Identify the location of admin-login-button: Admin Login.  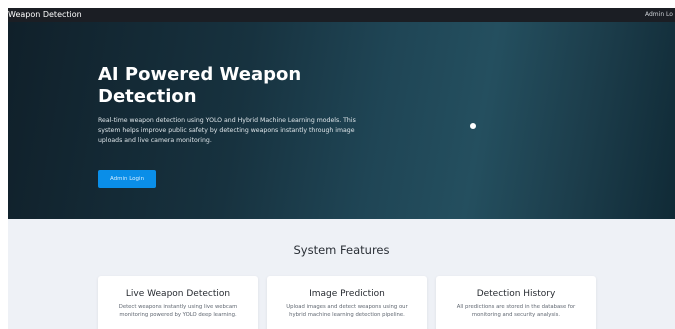
(127, 179).